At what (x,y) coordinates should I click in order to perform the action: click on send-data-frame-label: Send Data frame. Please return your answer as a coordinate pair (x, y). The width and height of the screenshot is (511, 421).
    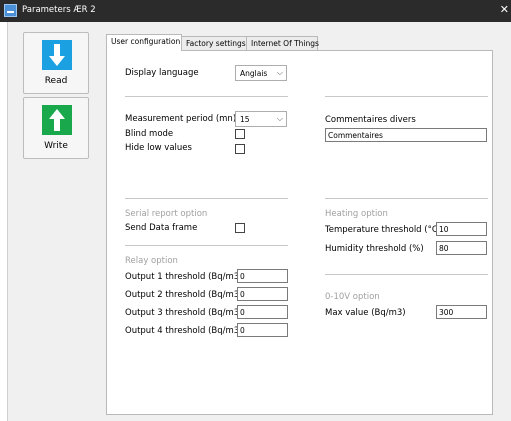
    Looking at the image, I should click on (161, 228).